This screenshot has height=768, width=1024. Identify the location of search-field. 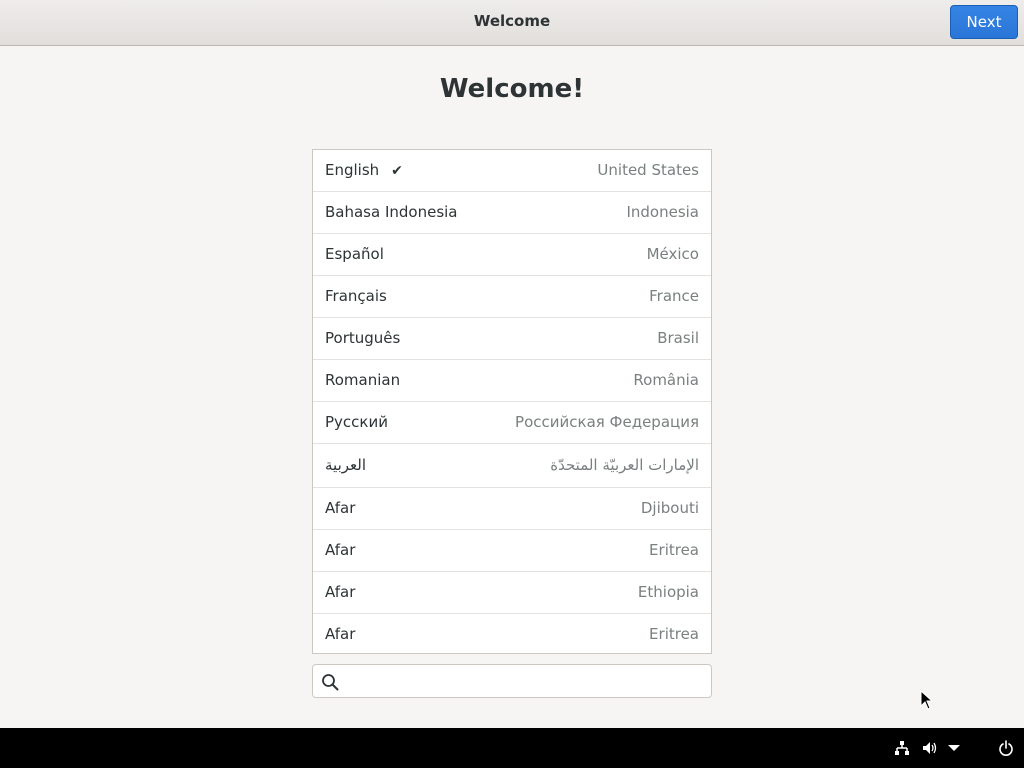
(512, 681).